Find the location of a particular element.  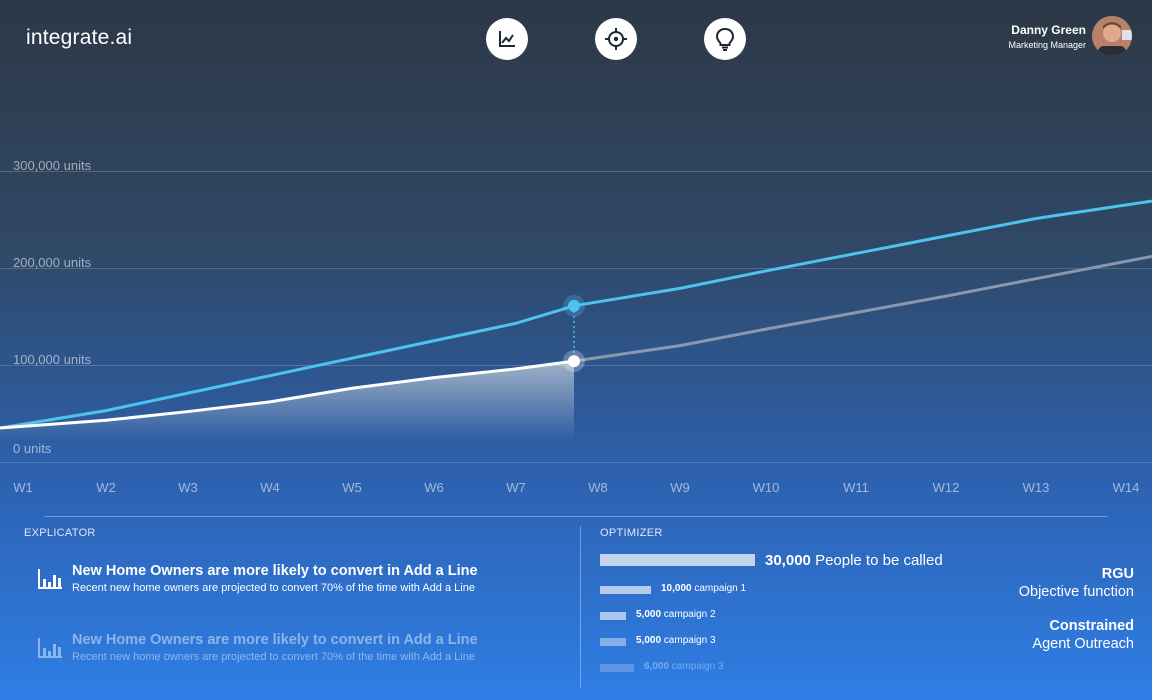

campaign-label: 10,000 campaign 1 is located at coordinates (703, 588).